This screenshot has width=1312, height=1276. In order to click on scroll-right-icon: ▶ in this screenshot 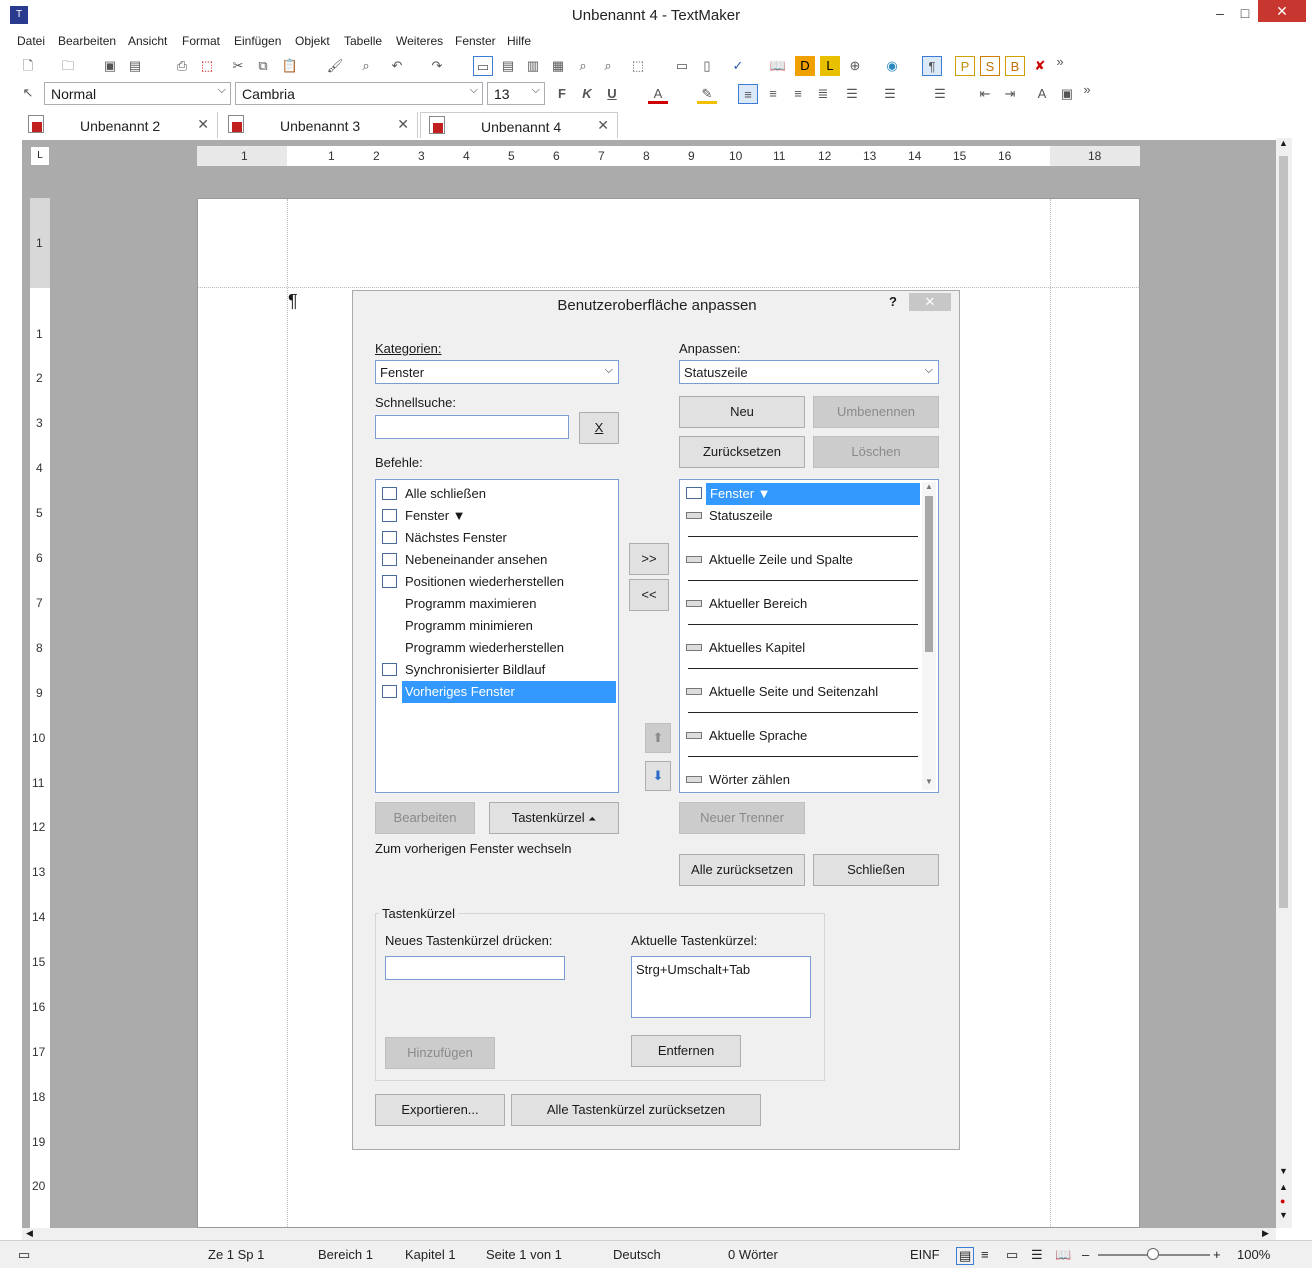, I will do `click(1265, 1233)`.